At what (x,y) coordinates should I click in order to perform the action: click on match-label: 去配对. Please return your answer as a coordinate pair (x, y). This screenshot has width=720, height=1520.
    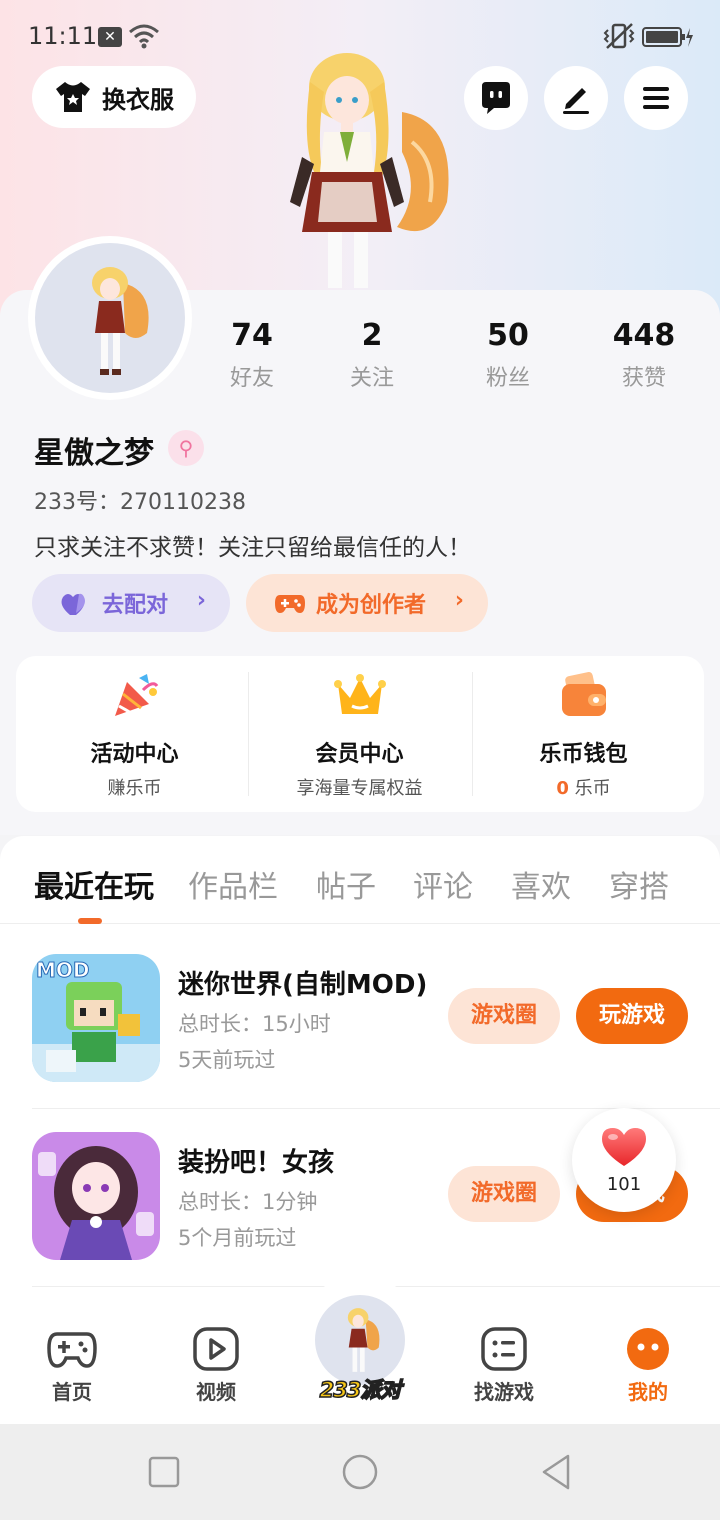
    Looking at the image, I should click on (135, 605).